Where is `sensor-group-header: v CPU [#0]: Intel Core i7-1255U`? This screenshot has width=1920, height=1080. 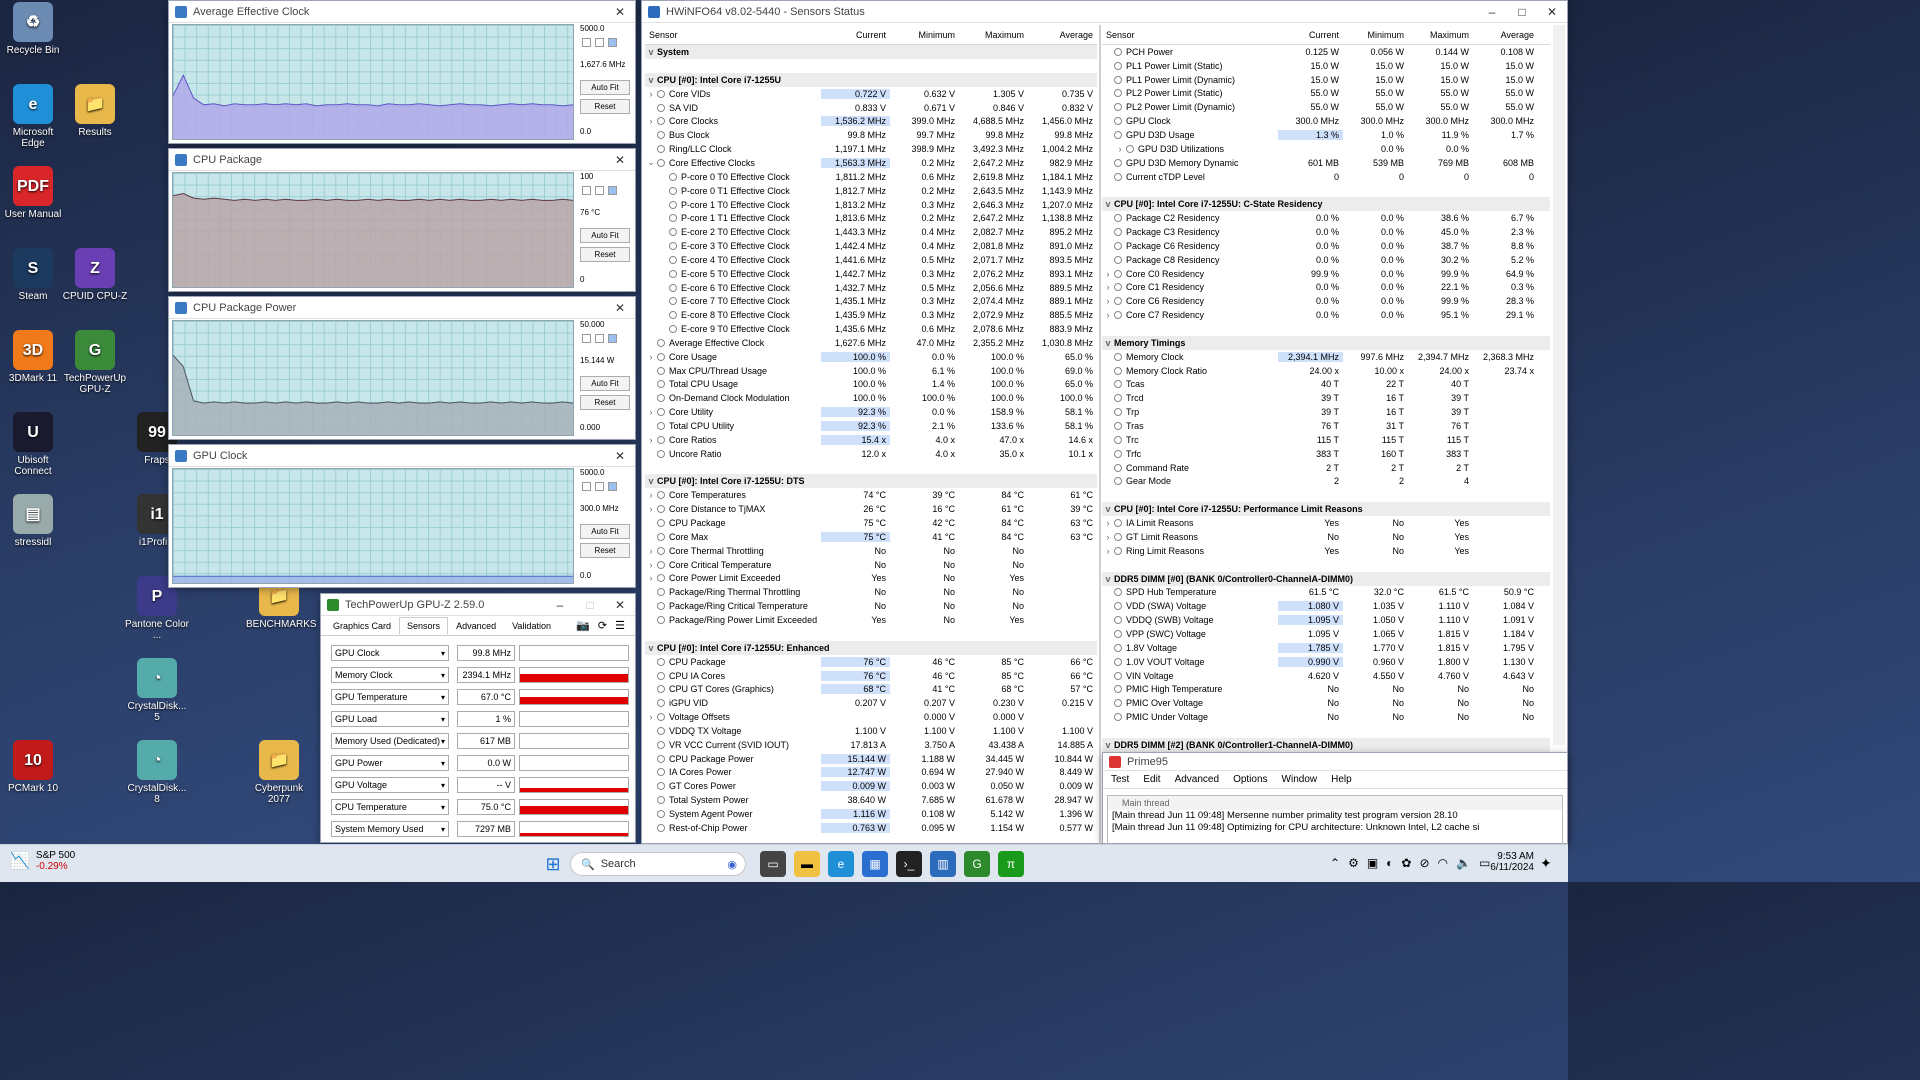 sensor-group-header: v CPU [#0]: Intel Core i7-1255U is located at coordinates (871, 79).